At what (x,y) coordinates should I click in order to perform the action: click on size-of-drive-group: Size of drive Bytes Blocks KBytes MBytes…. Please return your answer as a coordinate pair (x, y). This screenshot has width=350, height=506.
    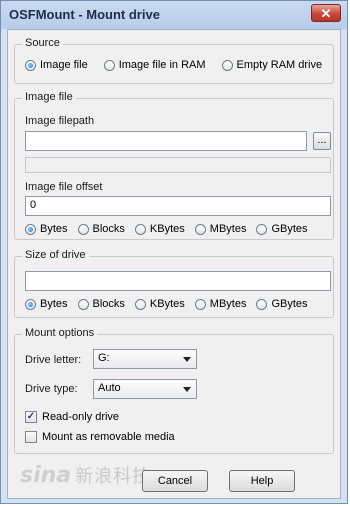
    Looking at the image, I should click on (174, 283).